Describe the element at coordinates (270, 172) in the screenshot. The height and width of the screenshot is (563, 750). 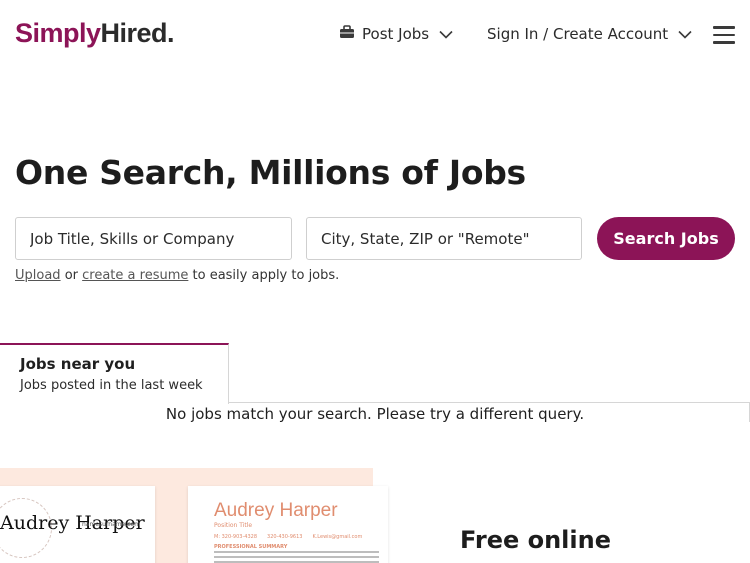
I see `page-headline: One Search, Millions of Jobs` at that location.